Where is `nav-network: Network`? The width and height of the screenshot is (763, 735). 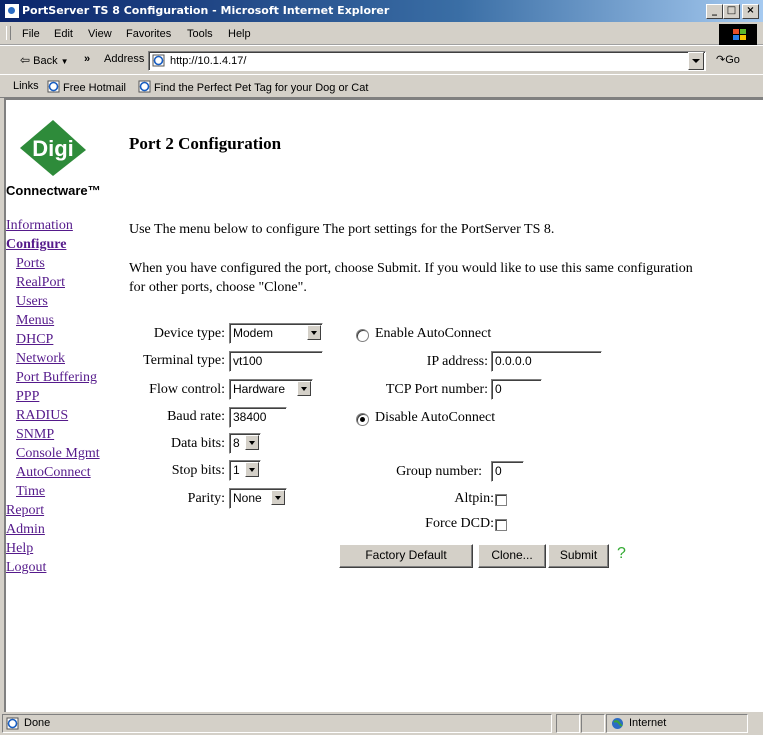 nav-network: Network is located at coordinates (40, 359).